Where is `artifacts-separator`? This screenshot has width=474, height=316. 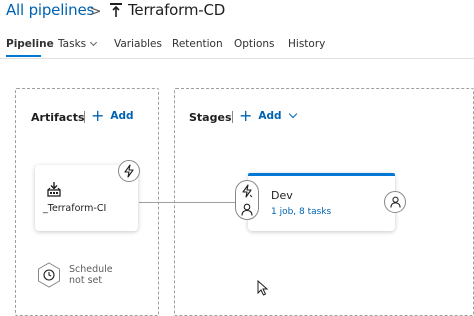
artifacts-separator is located at coordinates (84, 117).